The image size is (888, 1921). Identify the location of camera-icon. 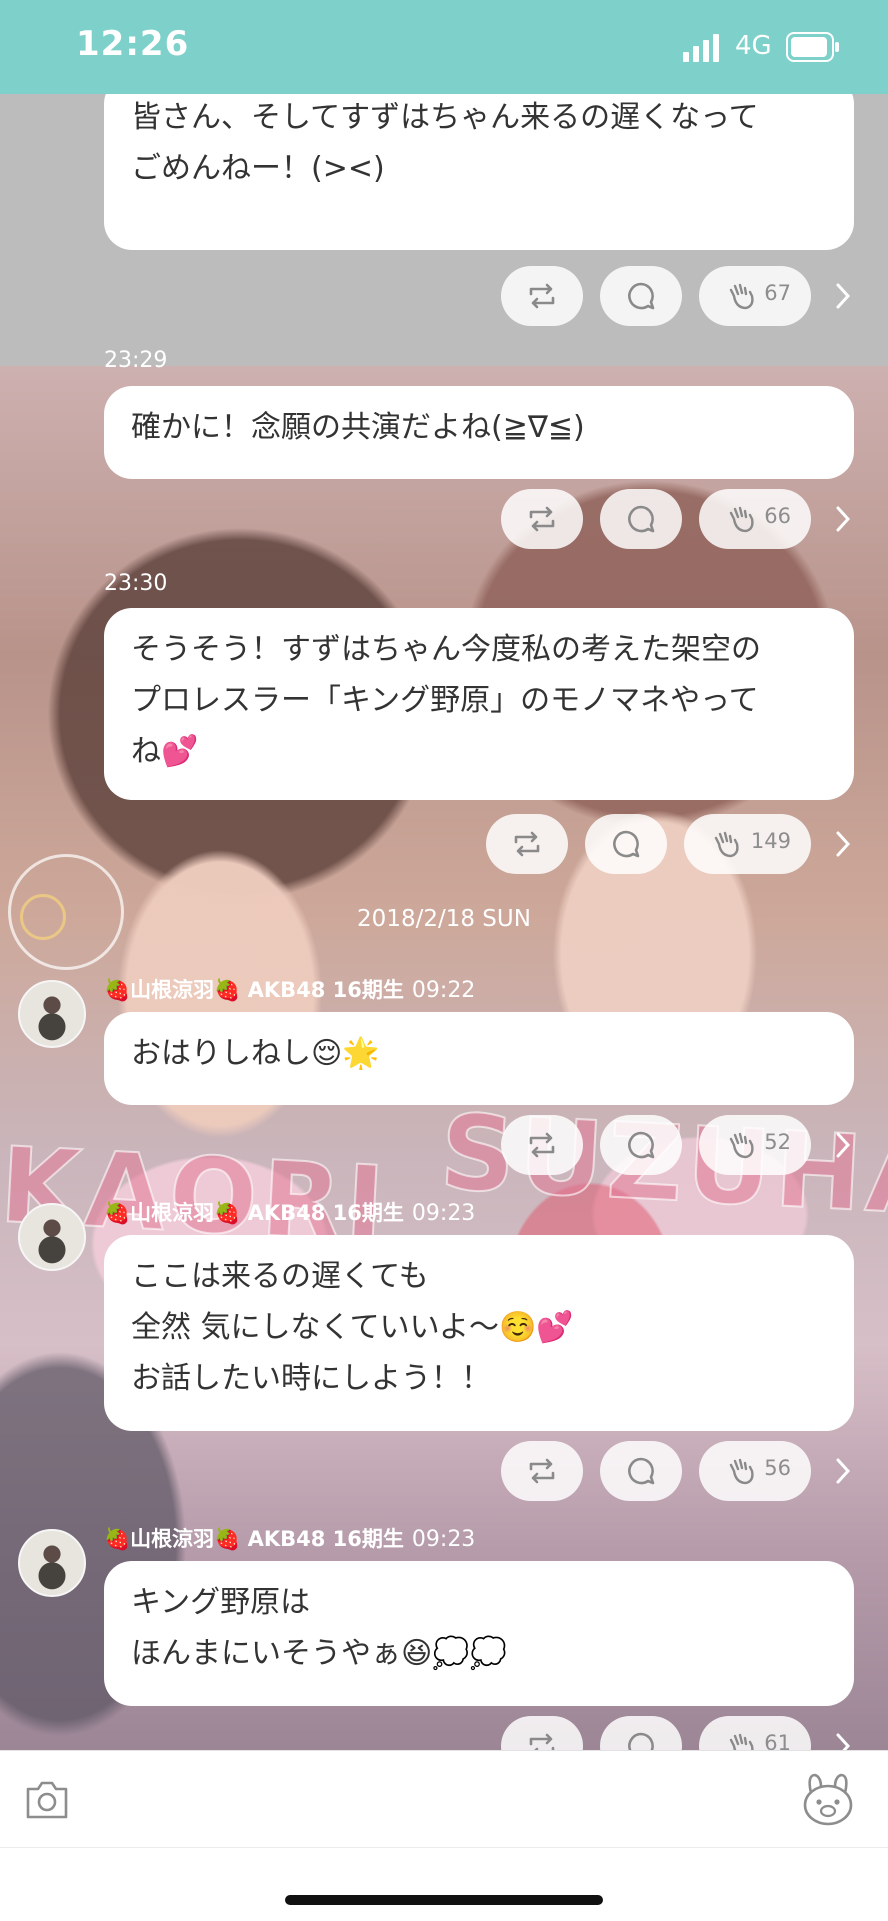
(47, 1800).